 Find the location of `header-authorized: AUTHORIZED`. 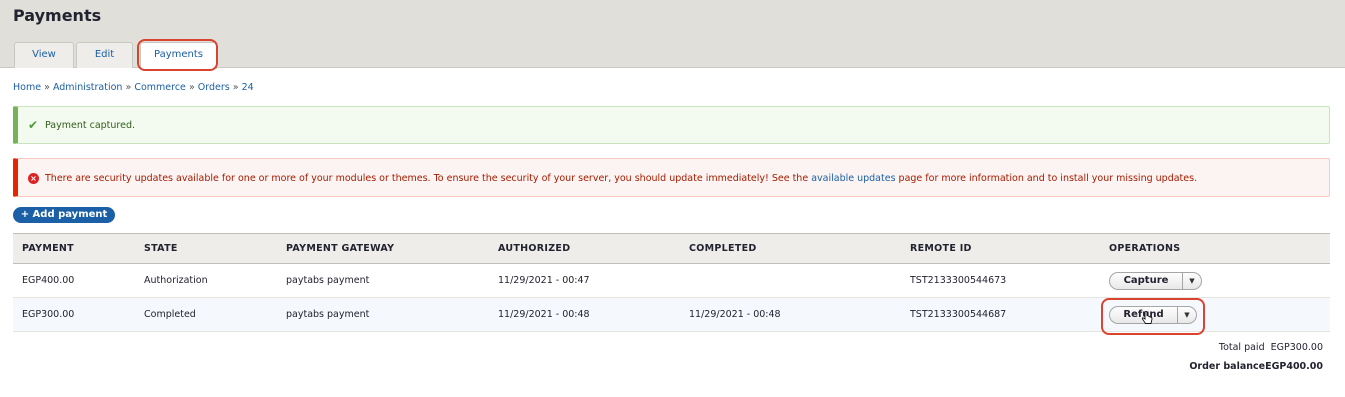

header-authorized: AUTHORIZED is located at coordinates (584, 248).